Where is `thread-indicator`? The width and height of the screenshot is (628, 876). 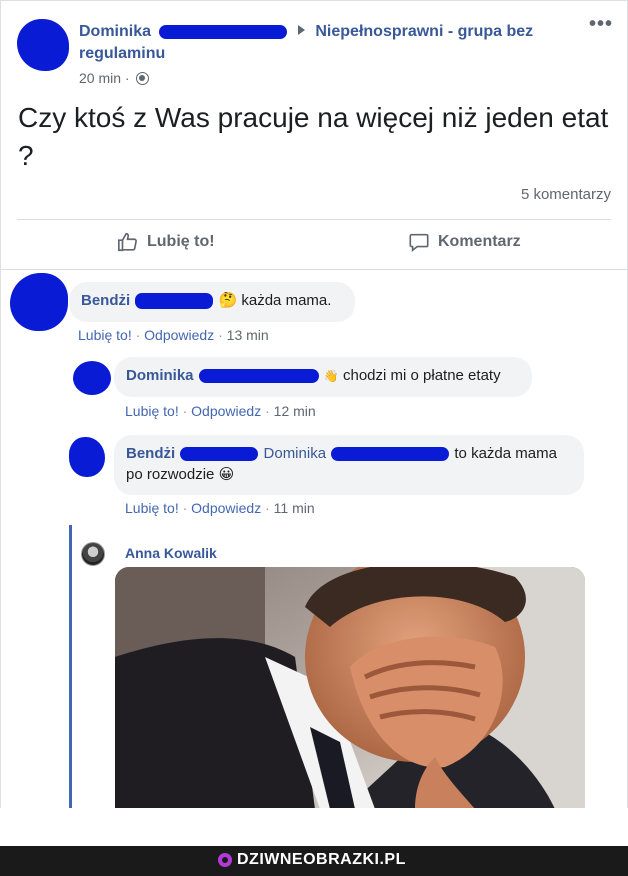
thread-indicator is located at coordinates (70, 666).